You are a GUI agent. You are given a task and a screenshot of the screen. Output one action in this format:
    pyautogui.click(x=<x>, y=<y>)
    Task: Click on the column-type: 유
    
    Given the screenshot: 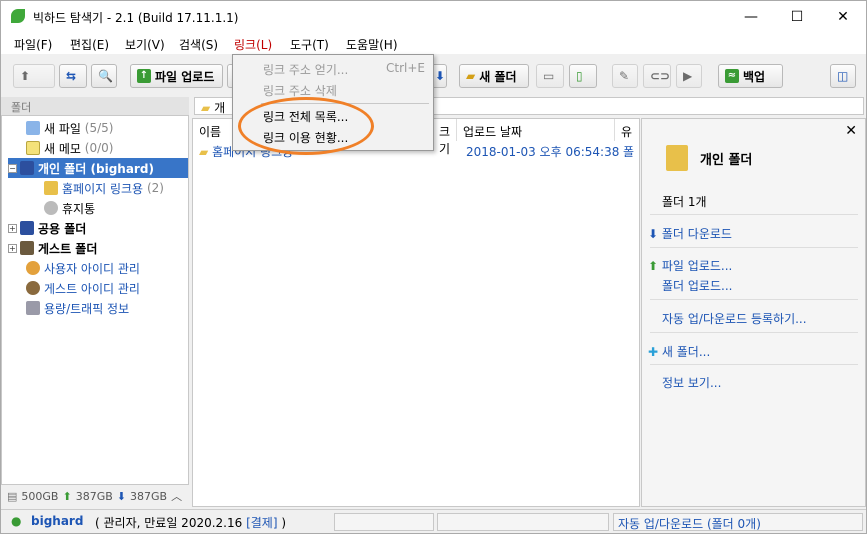 What is the action you would take?
    pyautogui.click(x=627, y=130)
    